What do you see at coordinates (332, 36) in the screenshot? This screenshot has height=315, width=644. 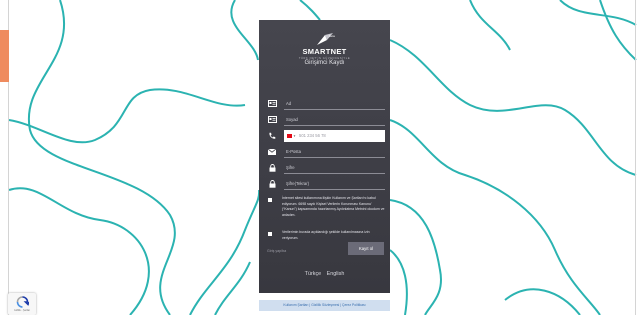 I see `svg-text: beta` at bounding box center [332, 36].